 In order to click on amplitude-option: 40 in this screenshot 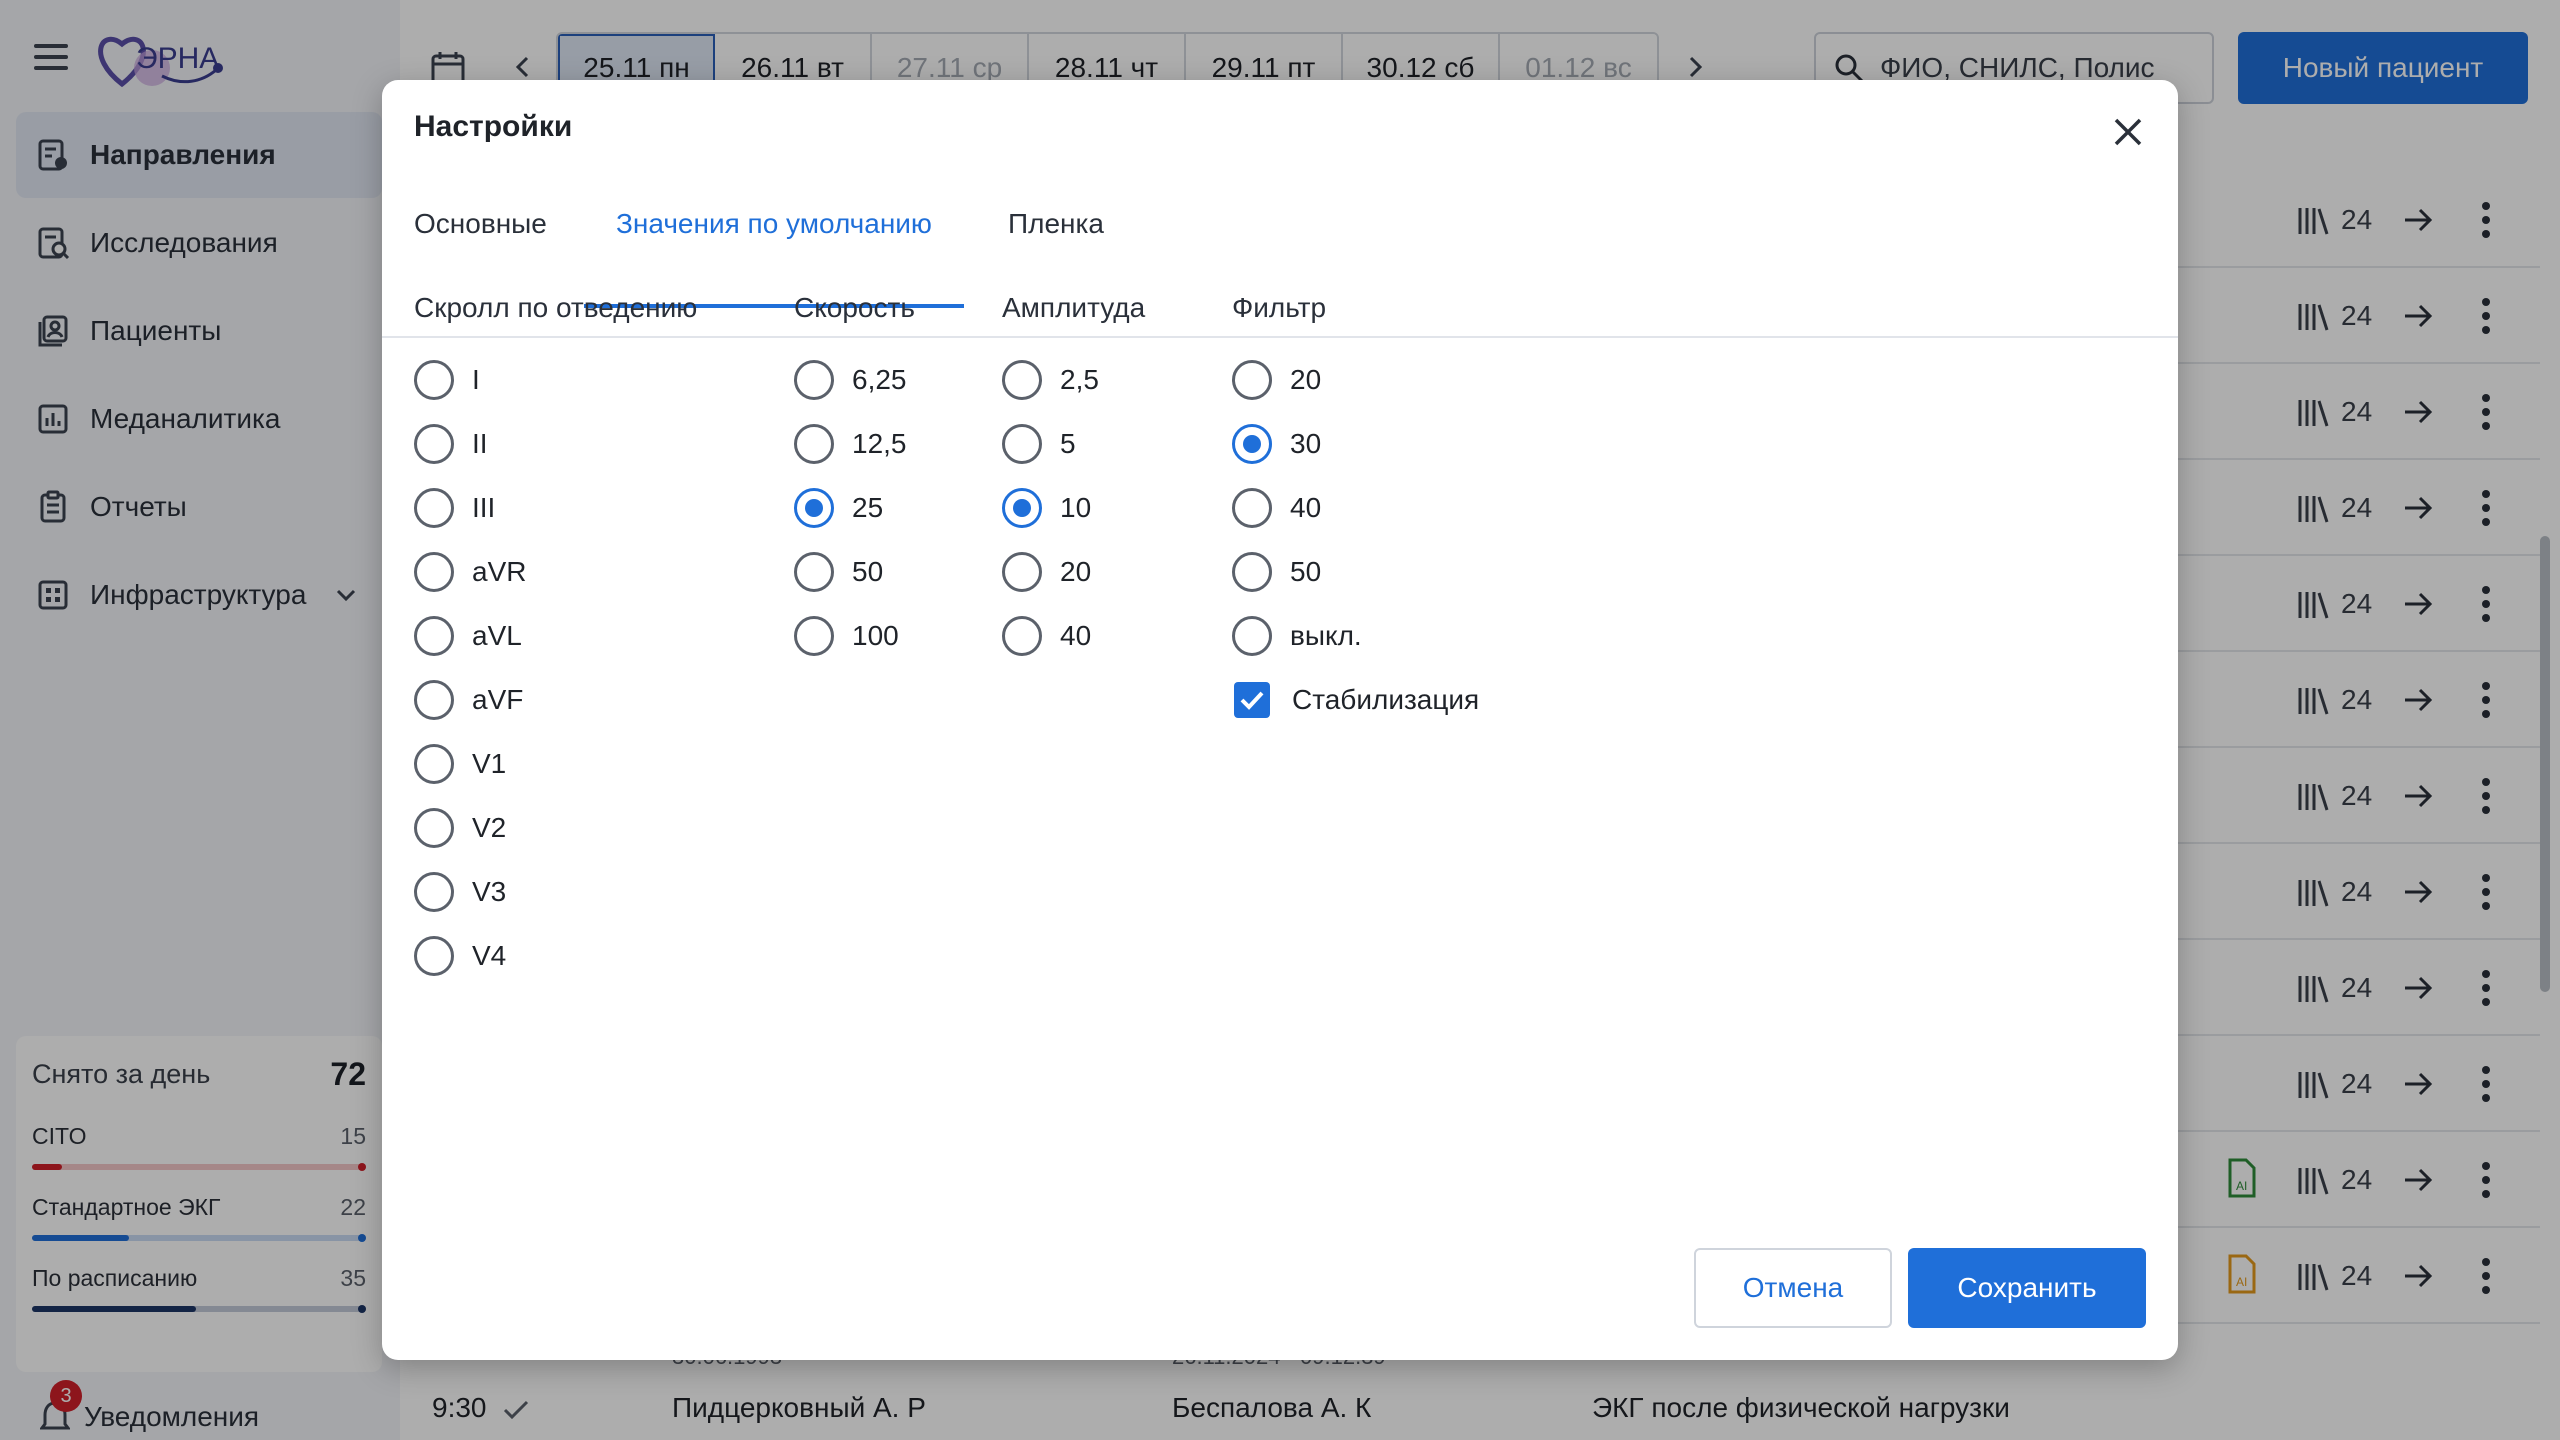, I will do `click(1073, 636)`.